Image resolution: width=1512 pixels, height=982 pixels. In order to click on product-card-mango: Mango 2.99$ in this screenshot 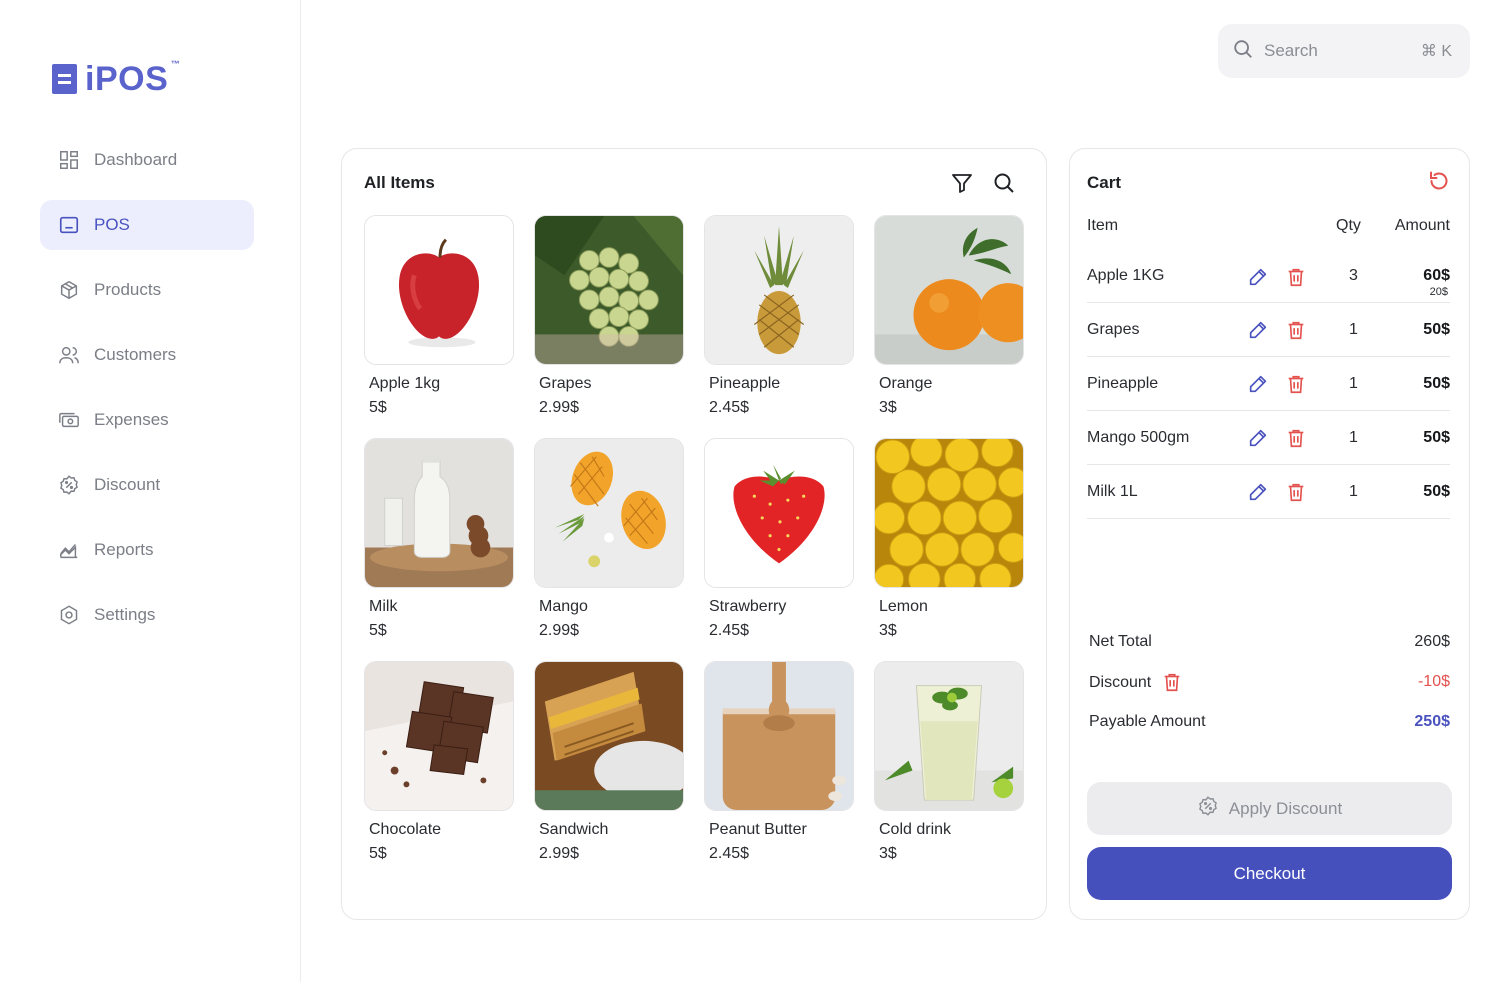, I will do `click(609, 549)`.